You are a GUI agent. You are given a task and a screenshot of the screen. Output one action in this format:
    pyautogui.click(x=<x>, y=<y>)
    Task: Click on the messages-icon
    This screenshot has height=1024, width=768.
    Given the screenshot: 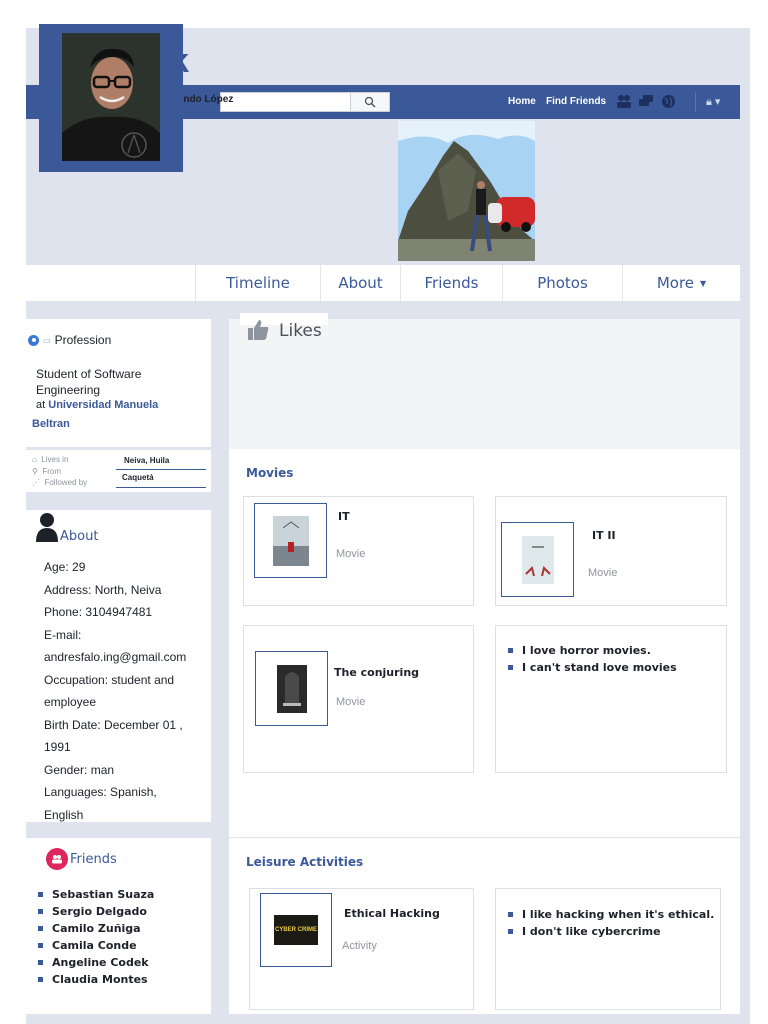 What is the action you would take?
    pyautogui.click(x=646, y=101)
    